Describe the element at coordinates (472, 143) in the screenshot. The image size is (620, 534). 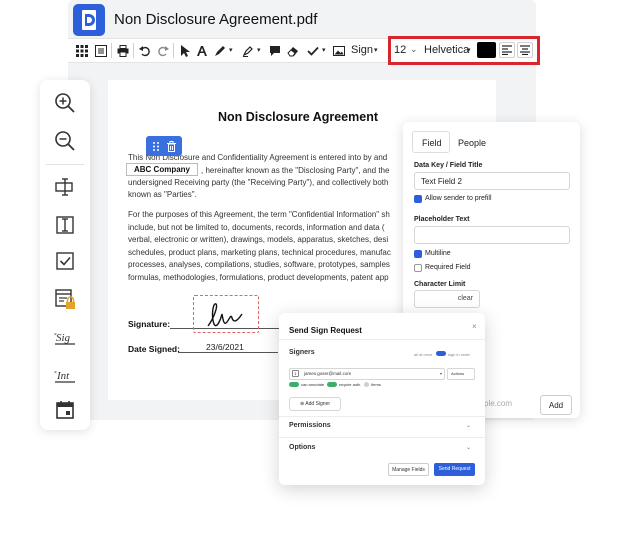
I see `tab-people: People` at that location.